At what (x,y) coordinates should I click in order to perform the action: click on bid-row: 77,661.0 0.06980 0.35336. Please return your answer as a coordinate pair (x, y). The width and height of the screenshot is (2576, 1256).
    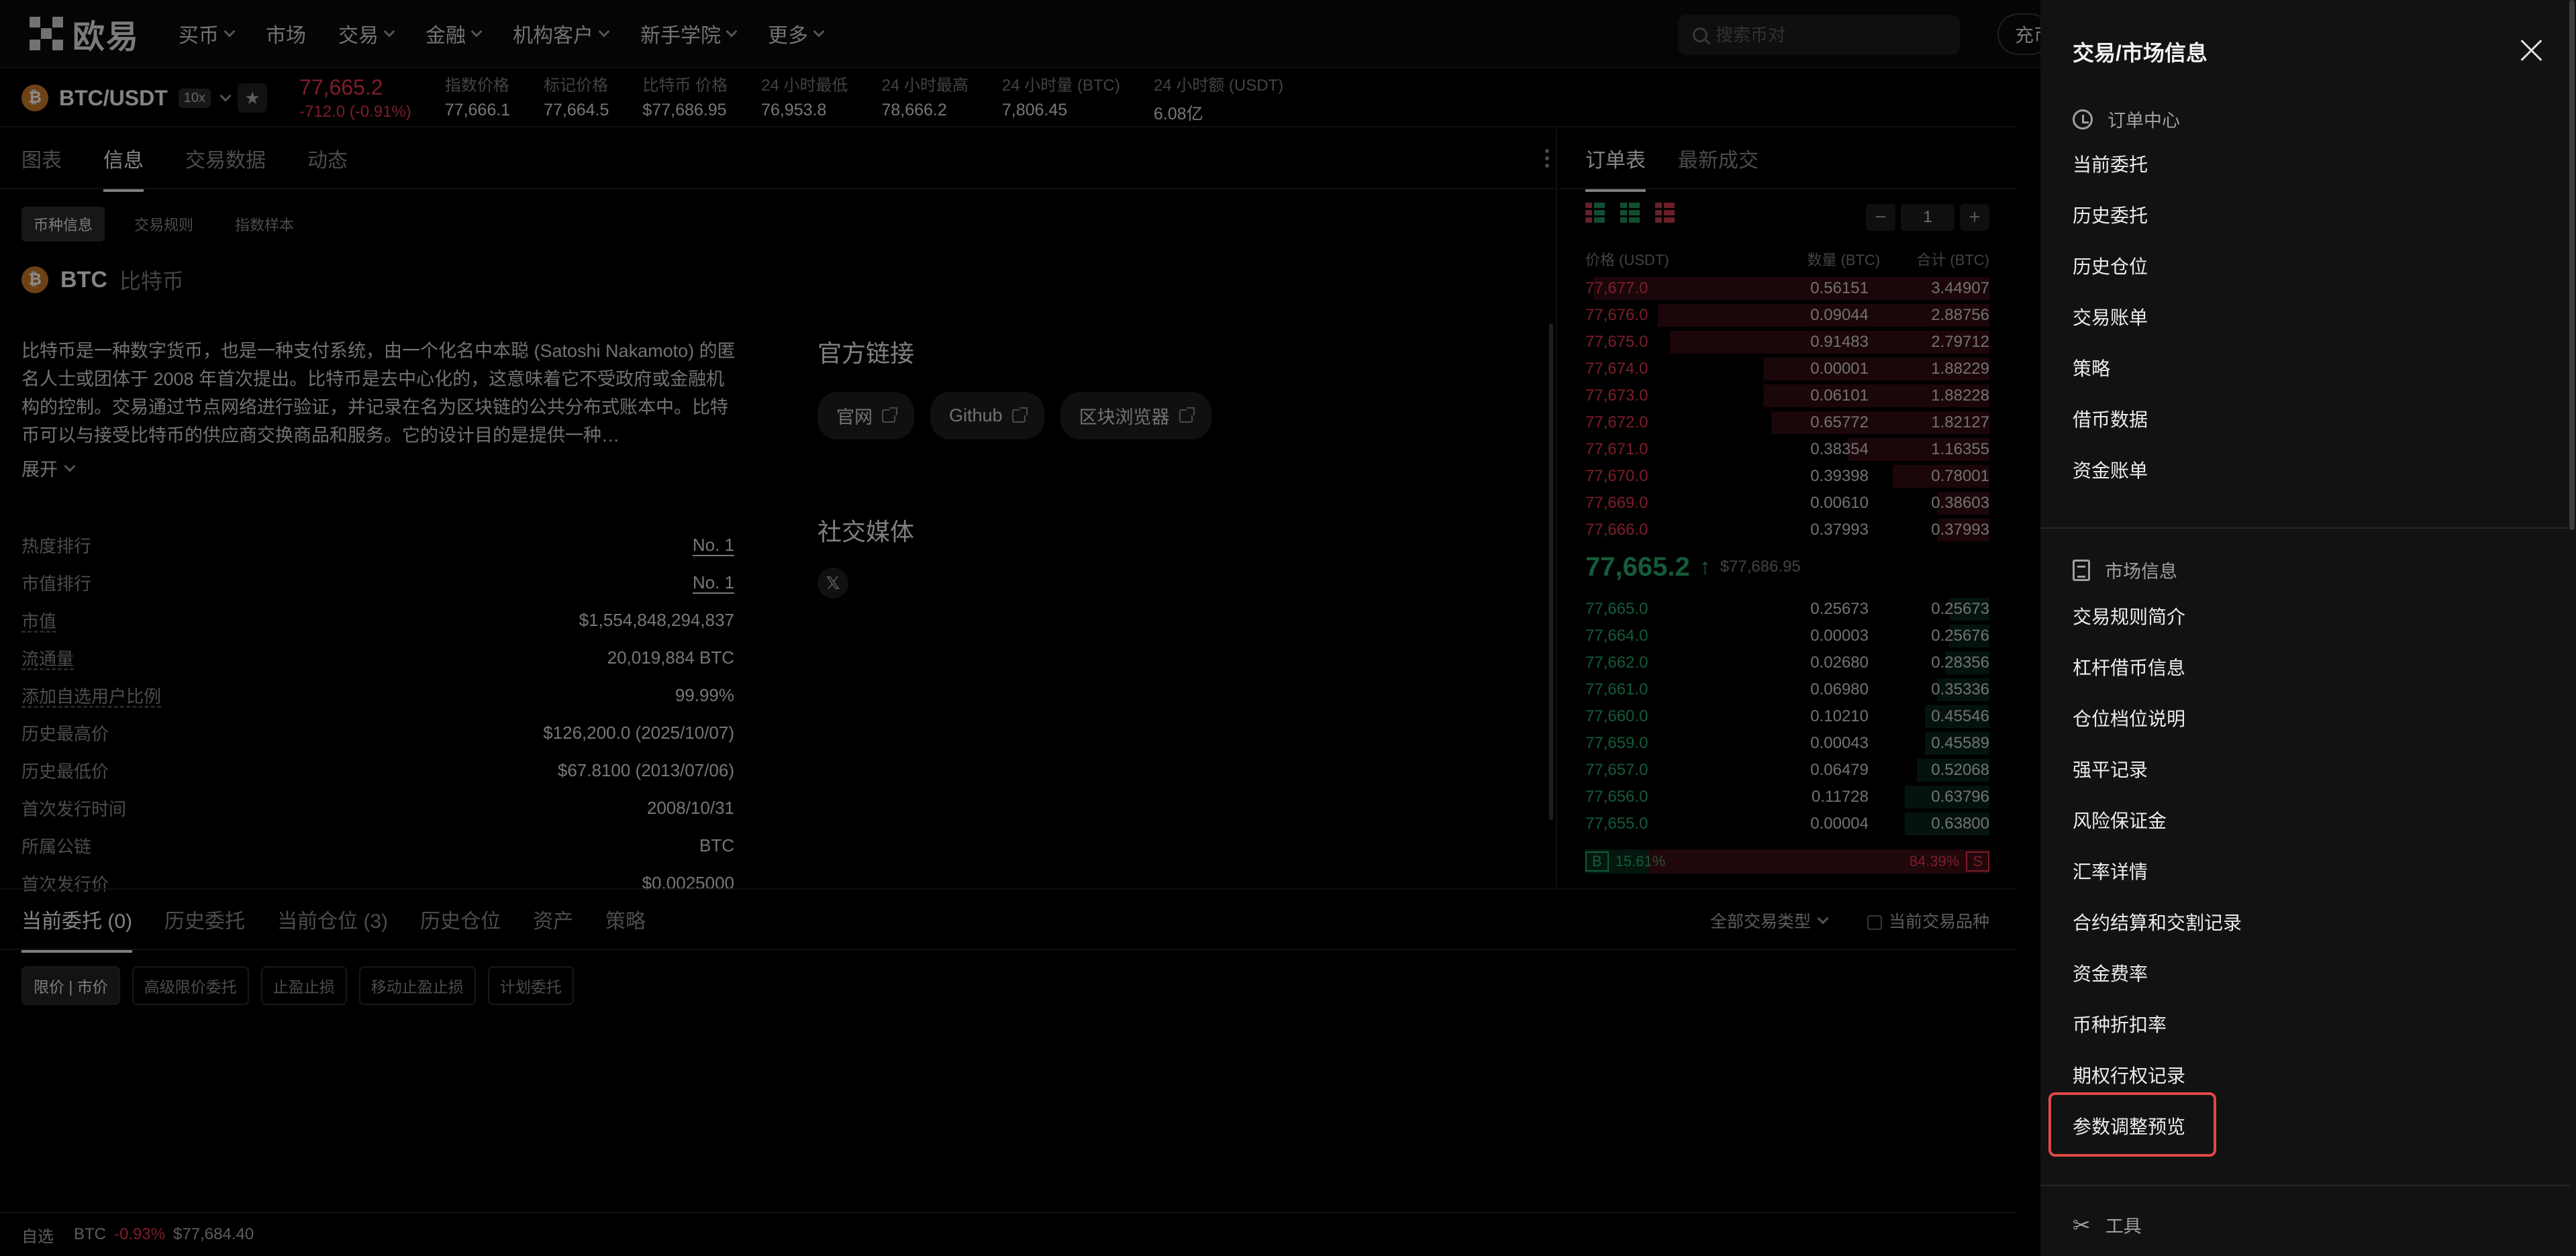
    Looking at the image, I should click on (1788, 689).